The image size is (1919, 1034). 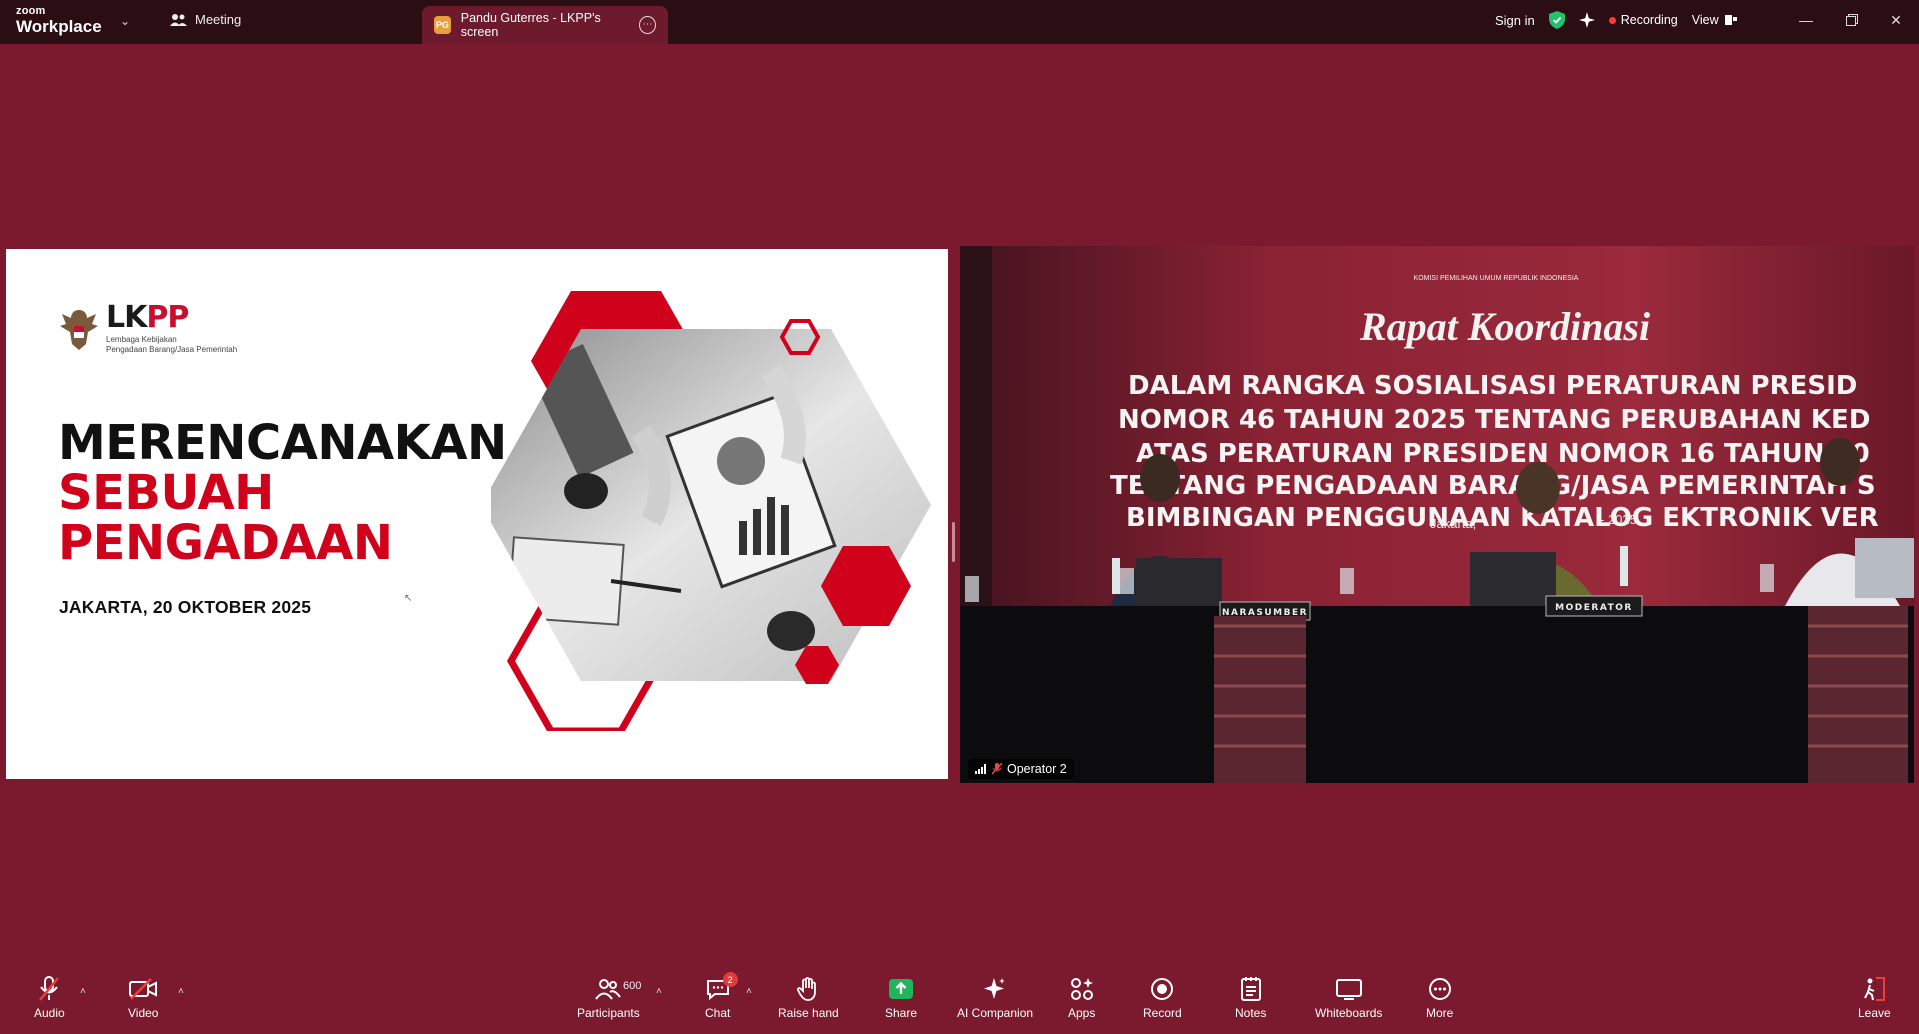 I want to click on video-label: Video, so click(x=143, y=1013).